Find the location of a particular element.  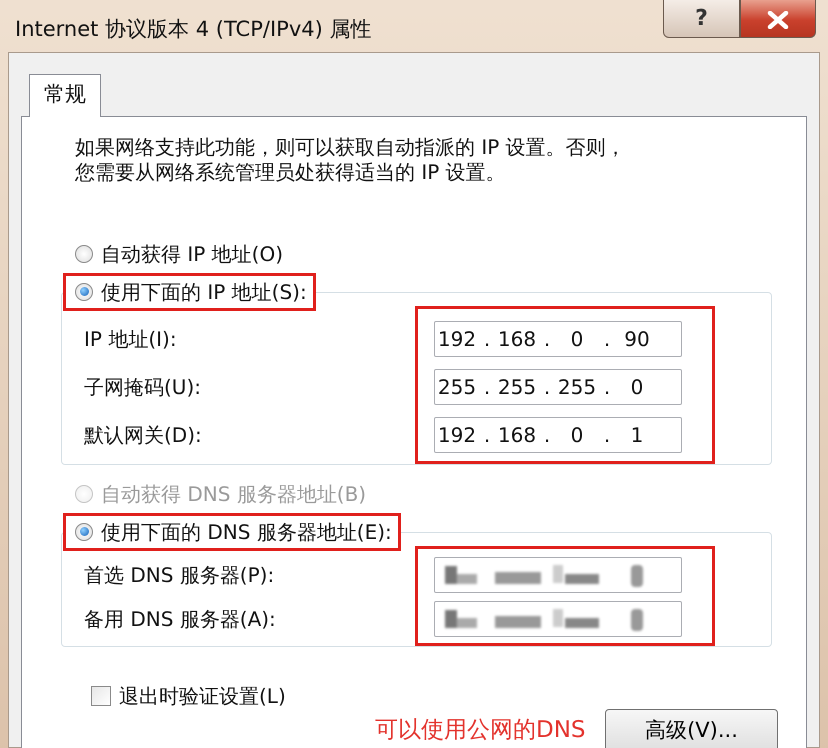

radio-label: 使用下面的 IP 地址(S): is located at coordinates (204, 291).